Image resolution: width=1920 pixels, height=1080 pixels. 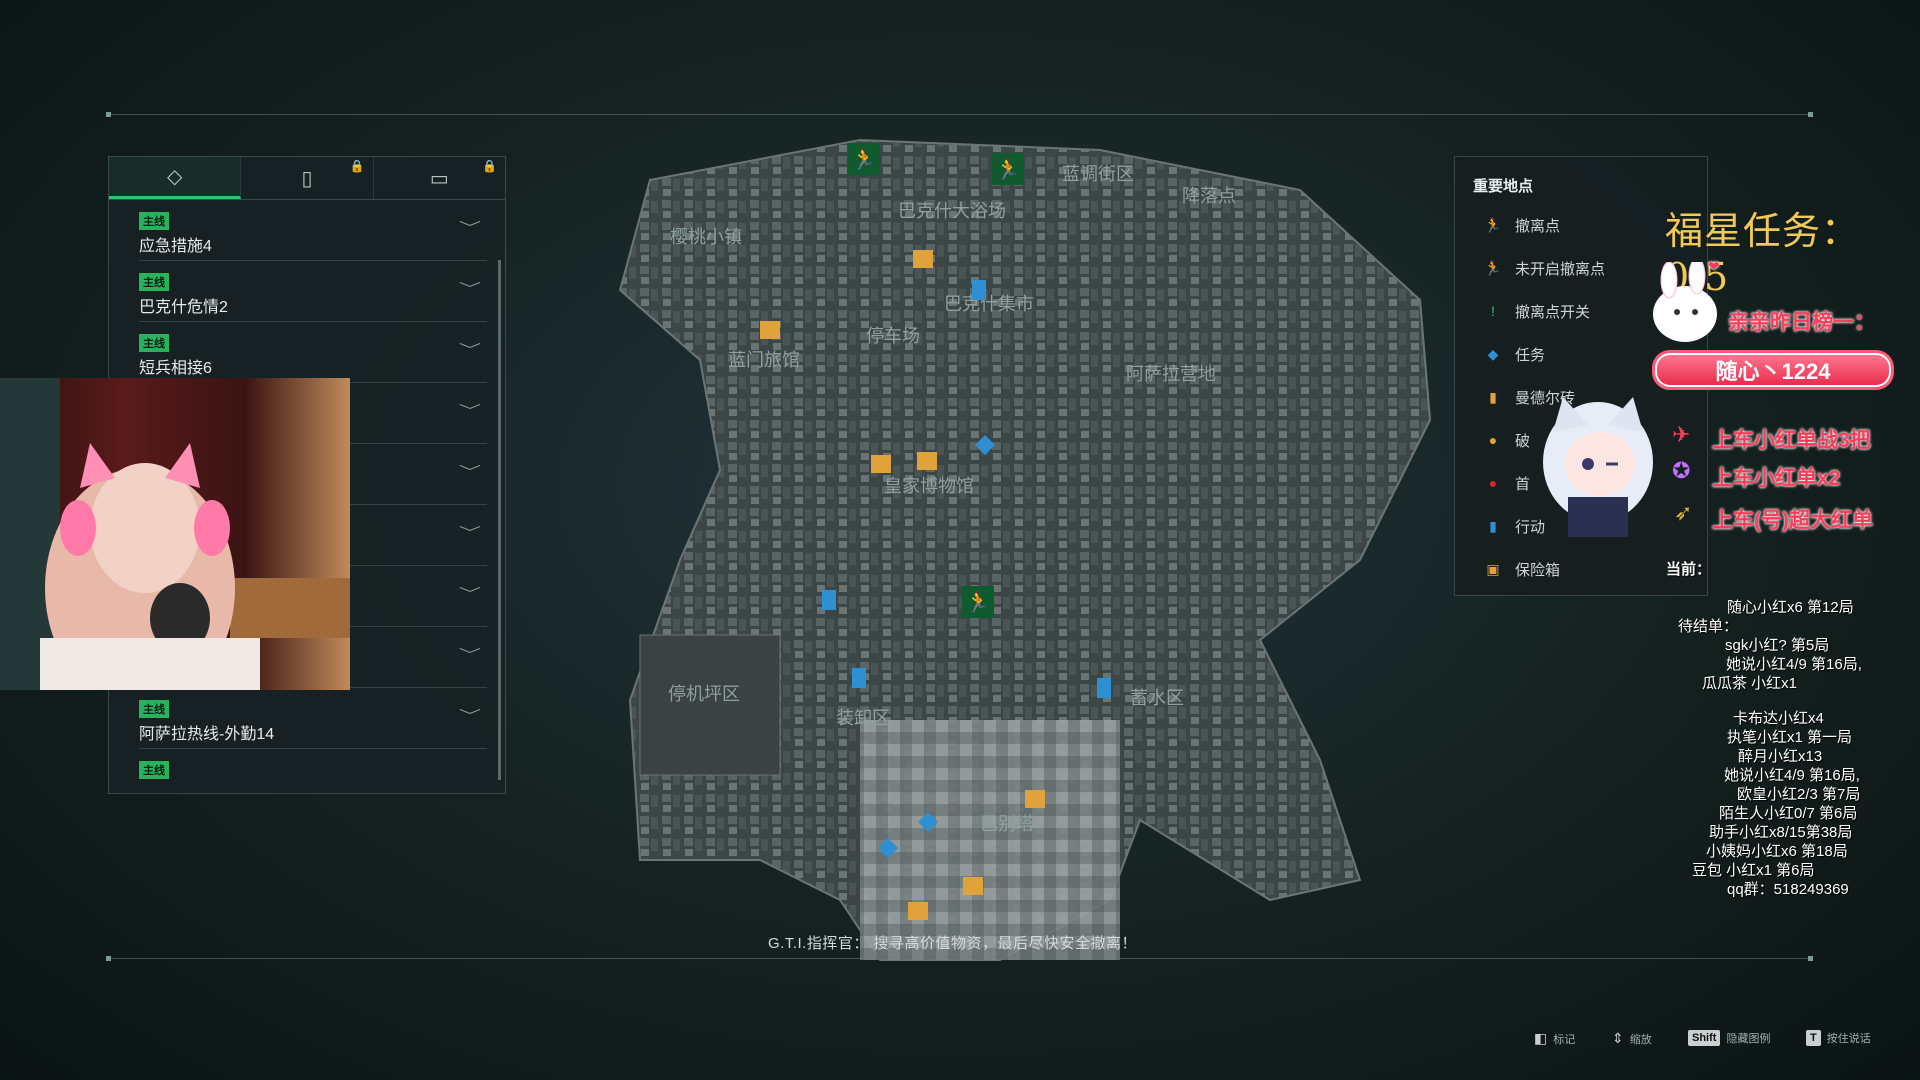 I want to click on medal-icon: ✪, so click(x=1681, y=470).